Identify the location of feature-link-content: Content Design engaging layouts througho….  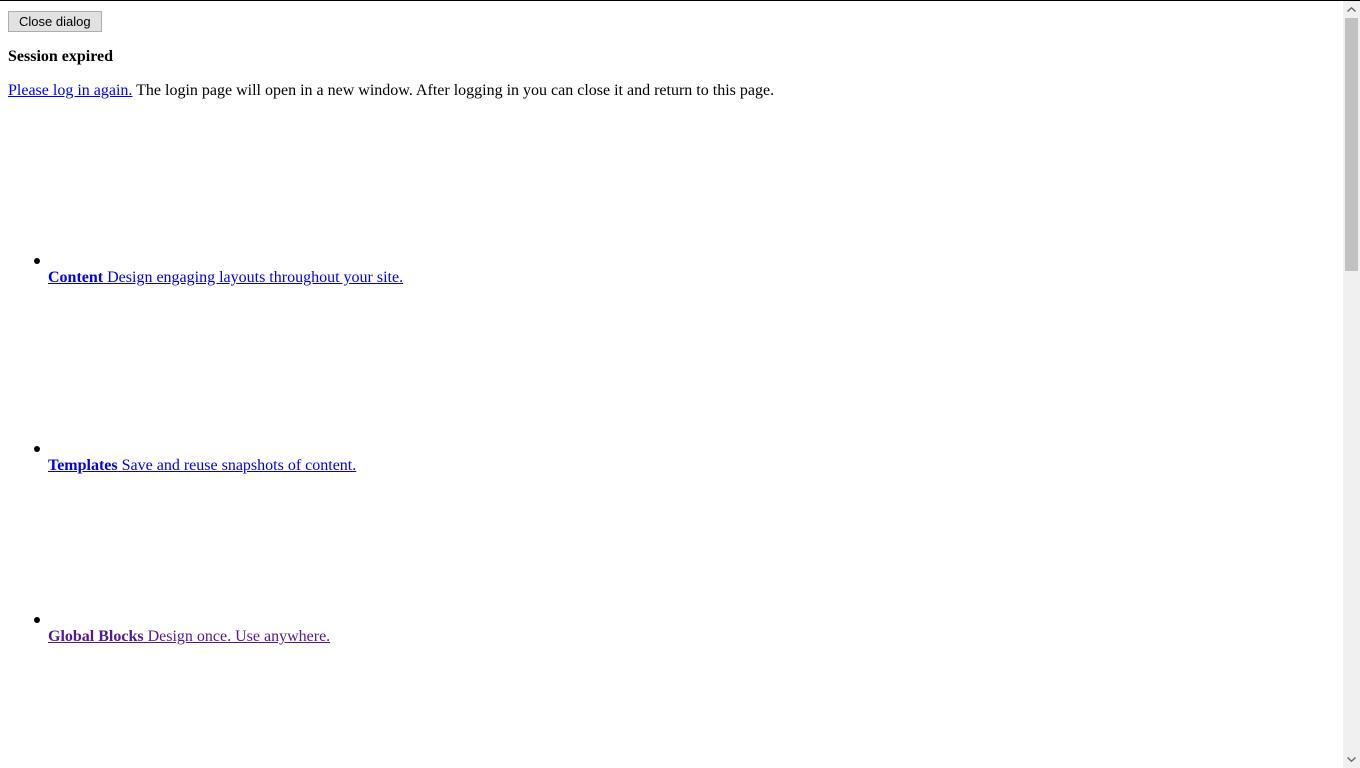
(225, 278).